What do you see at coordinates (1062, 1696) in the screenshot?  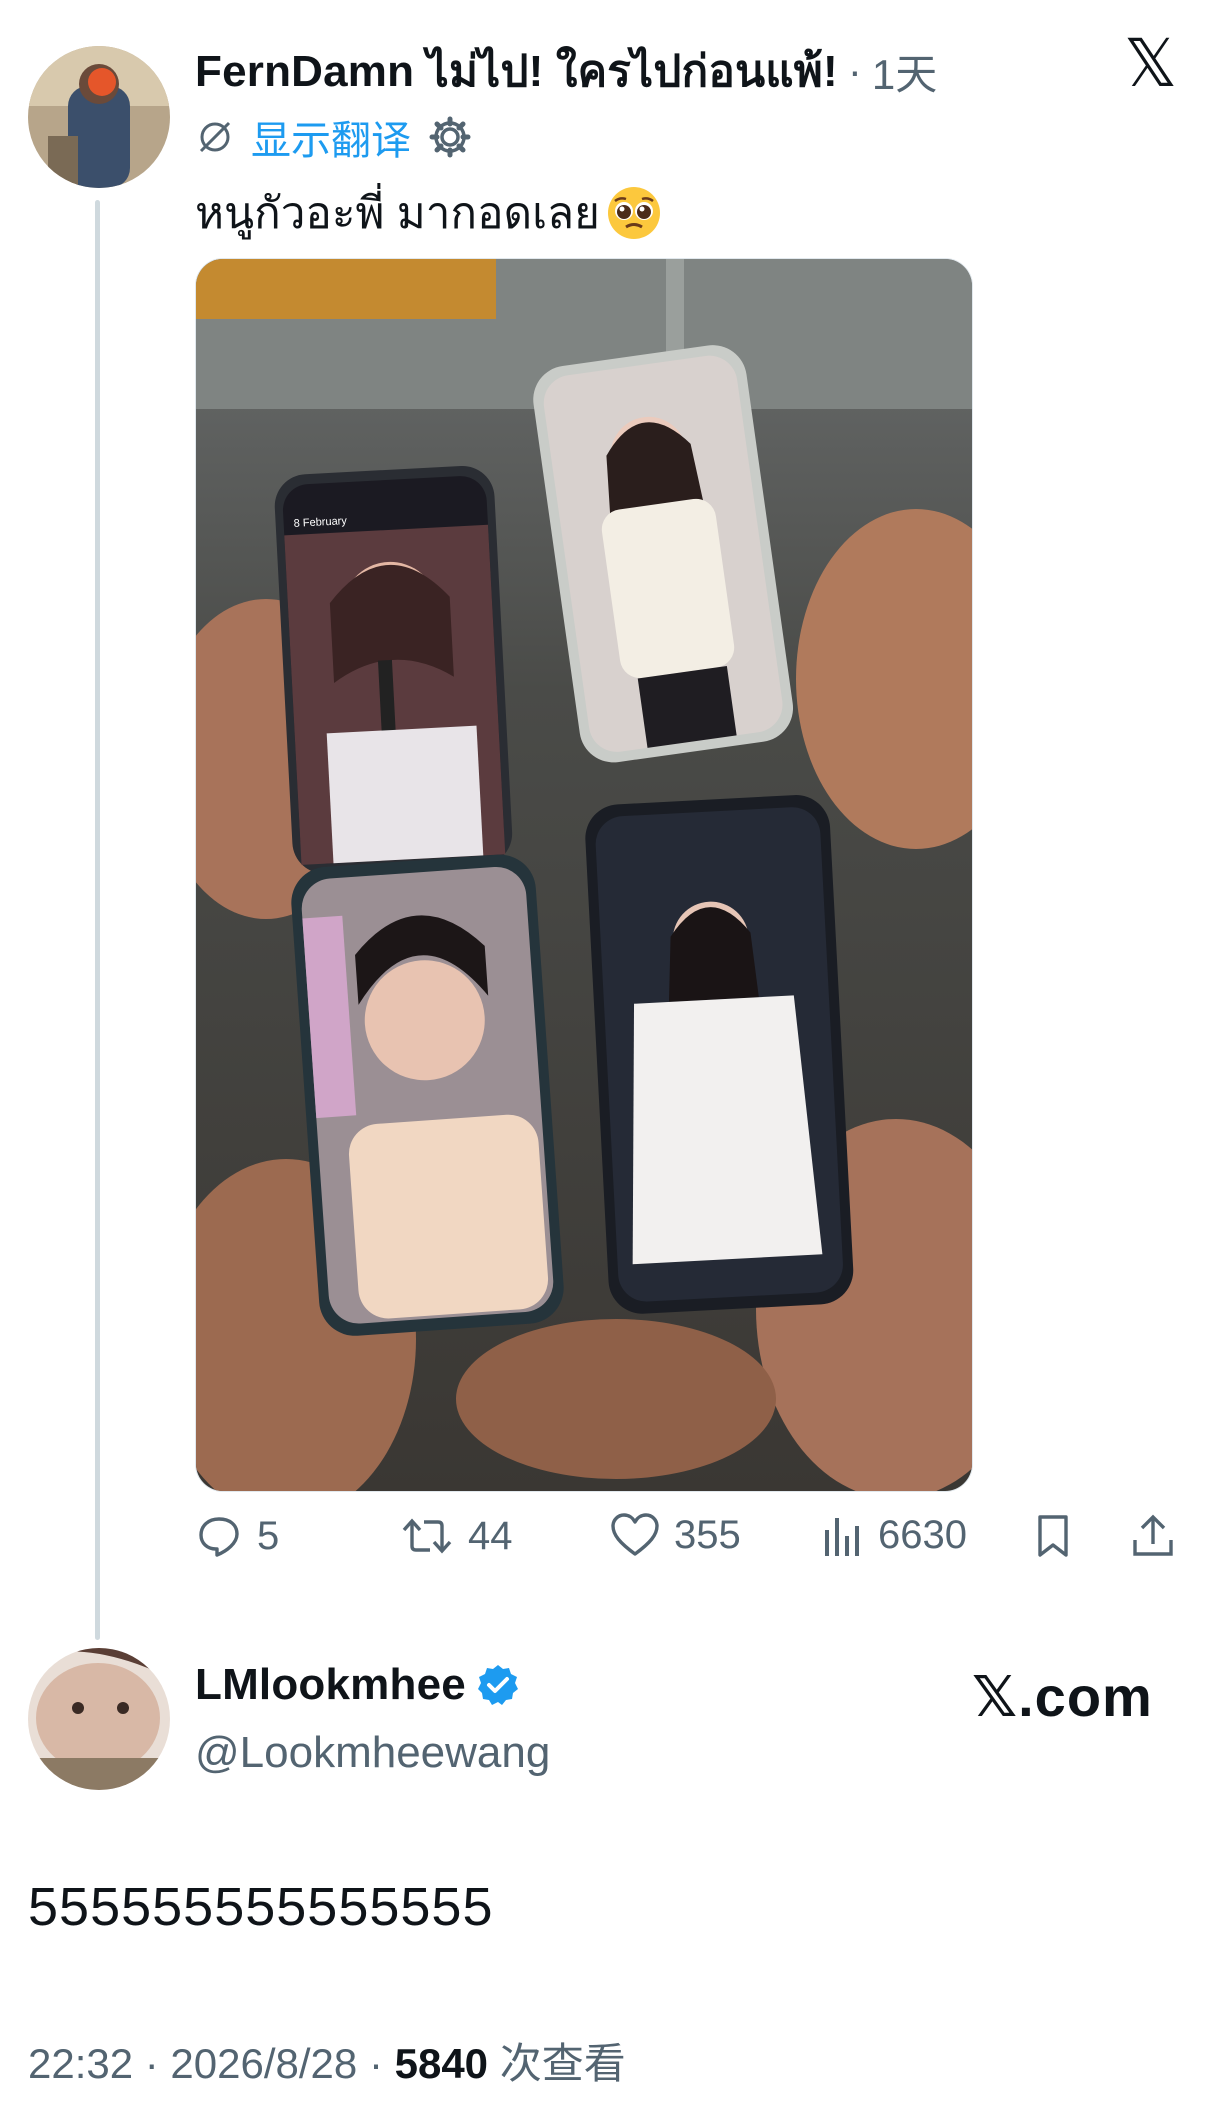 I see `x-com-brand: 𝕏.com` at bounding box center [1062, 1696].